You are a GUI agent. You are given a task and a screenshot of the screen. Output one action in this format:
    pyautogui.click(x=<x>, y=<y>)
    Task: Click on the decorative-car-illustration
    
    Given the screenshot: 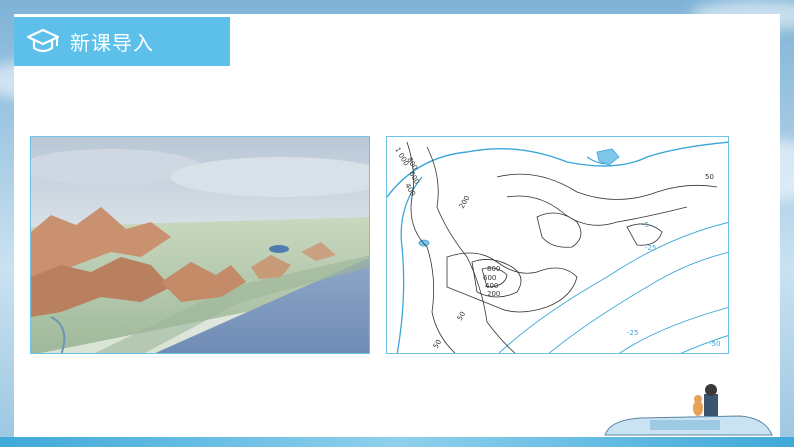 What is the action you would take?
    pyautogui.click(x=687, y=410)
    